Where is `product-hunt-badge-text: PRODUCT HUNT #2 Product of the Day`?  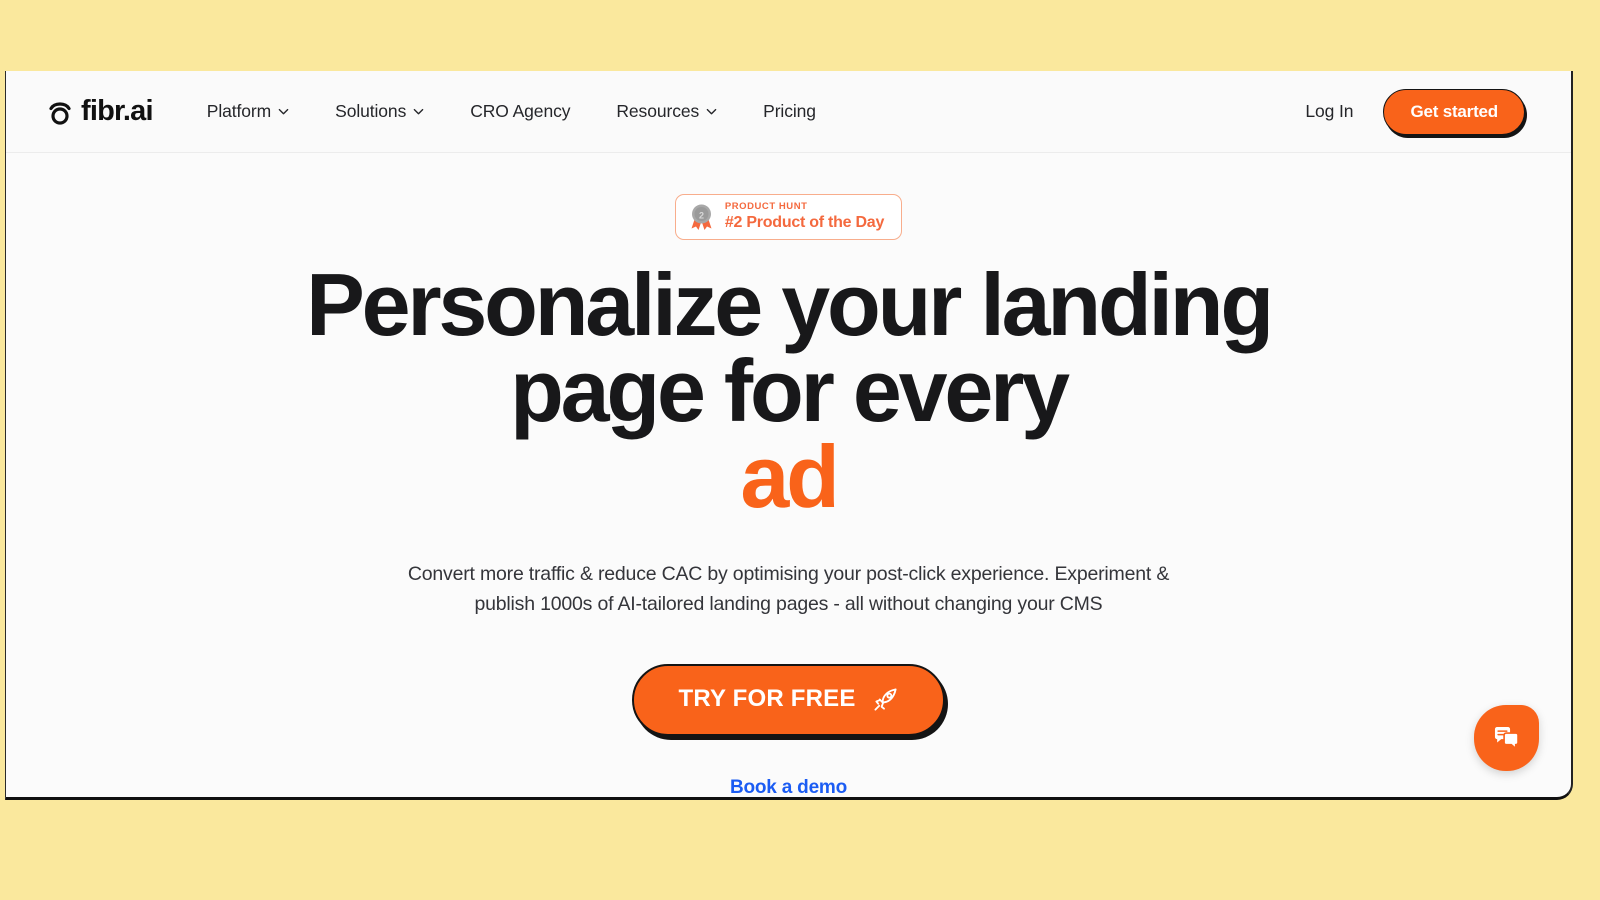
product-hunt-badge-text: PRODUCT HUNT #2 Product of the Day is located at coordinates (804, 217).